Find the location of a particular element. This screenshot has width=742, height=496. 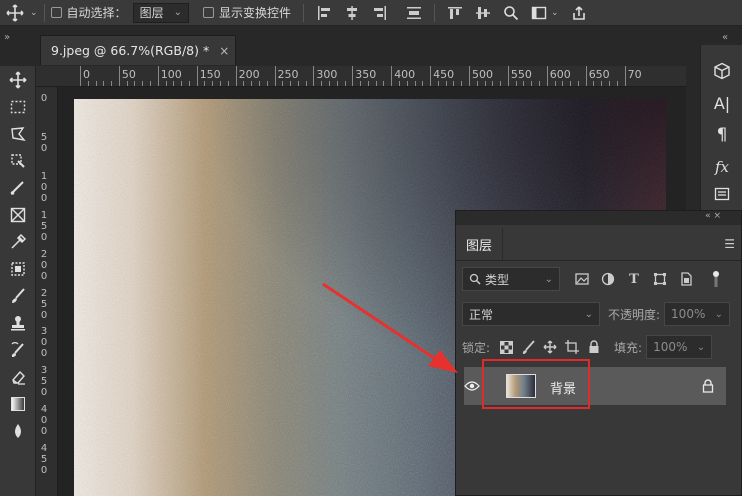

document-tab: 9.jpeg @ 66.7%(RGB/8) * × is located at coordinates (138, 50).